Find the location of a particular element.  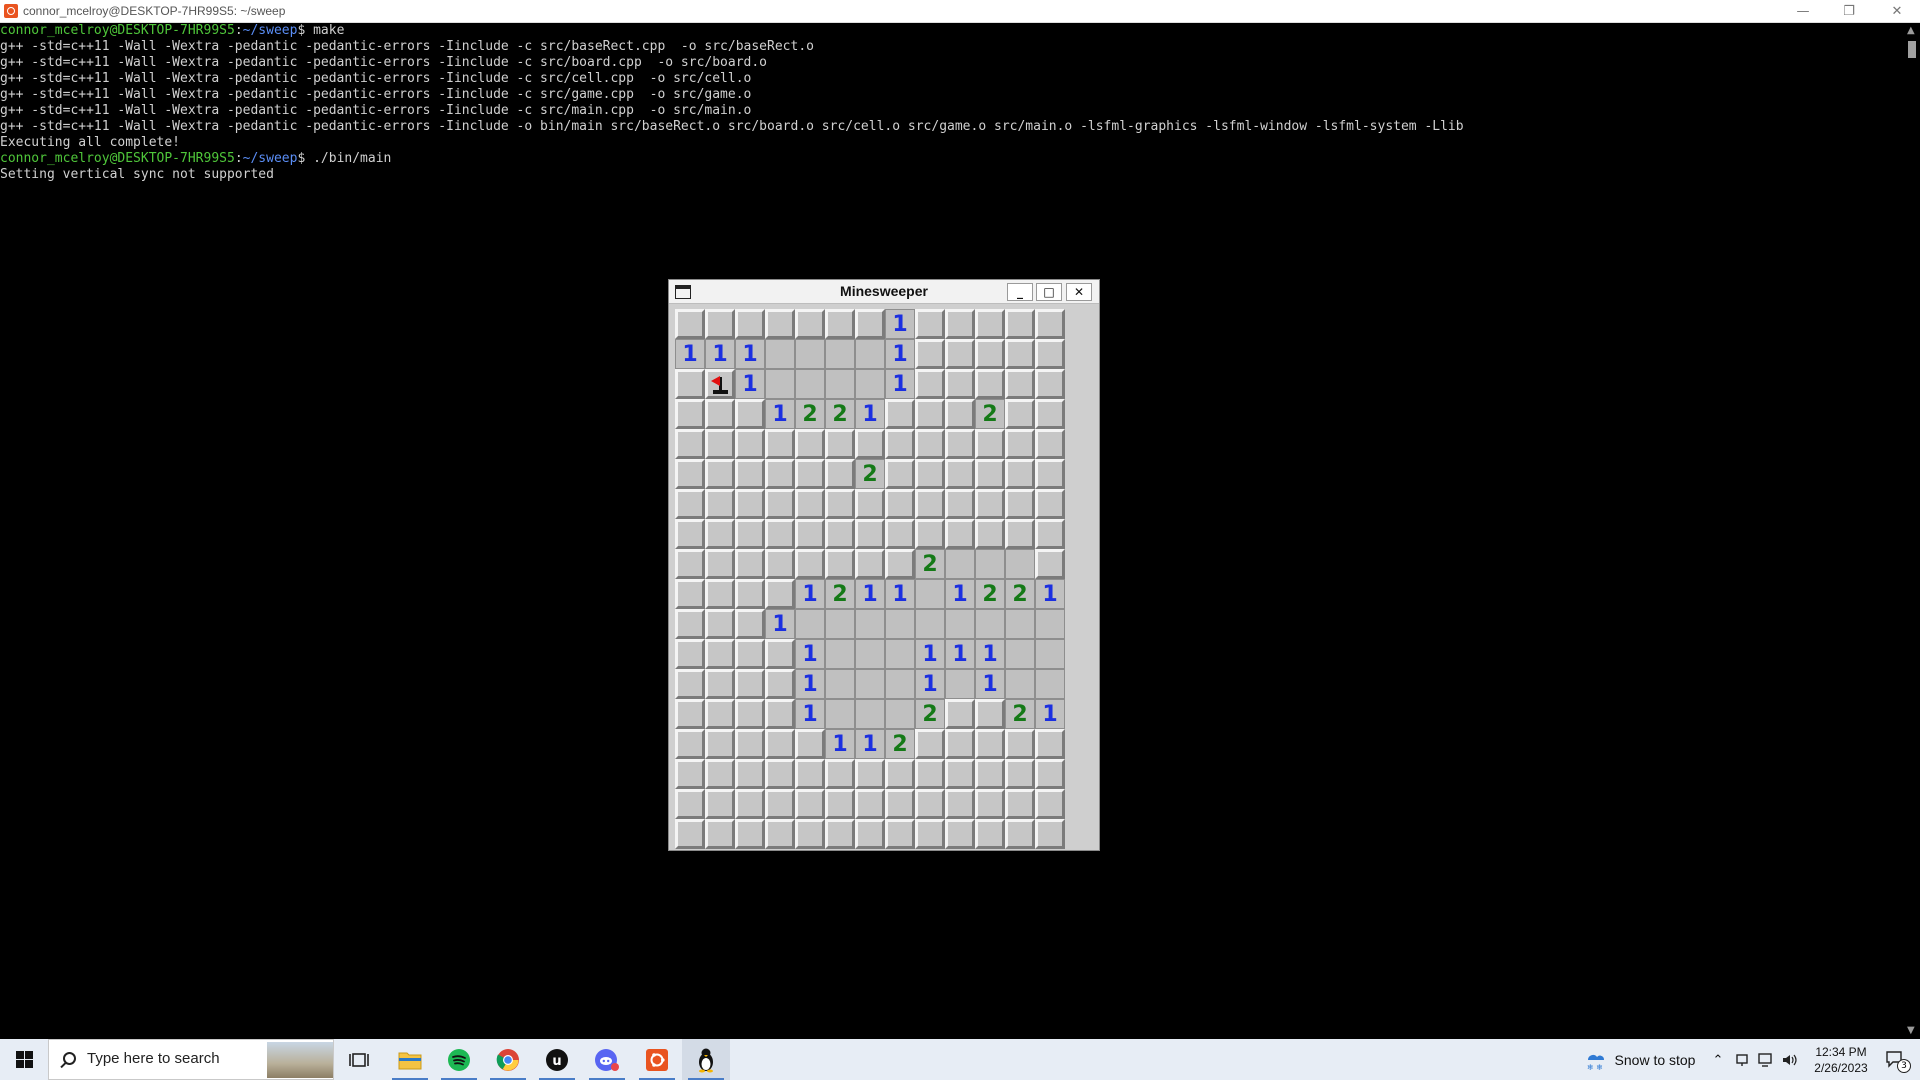

search-input is located at coordinates (187, 1058).